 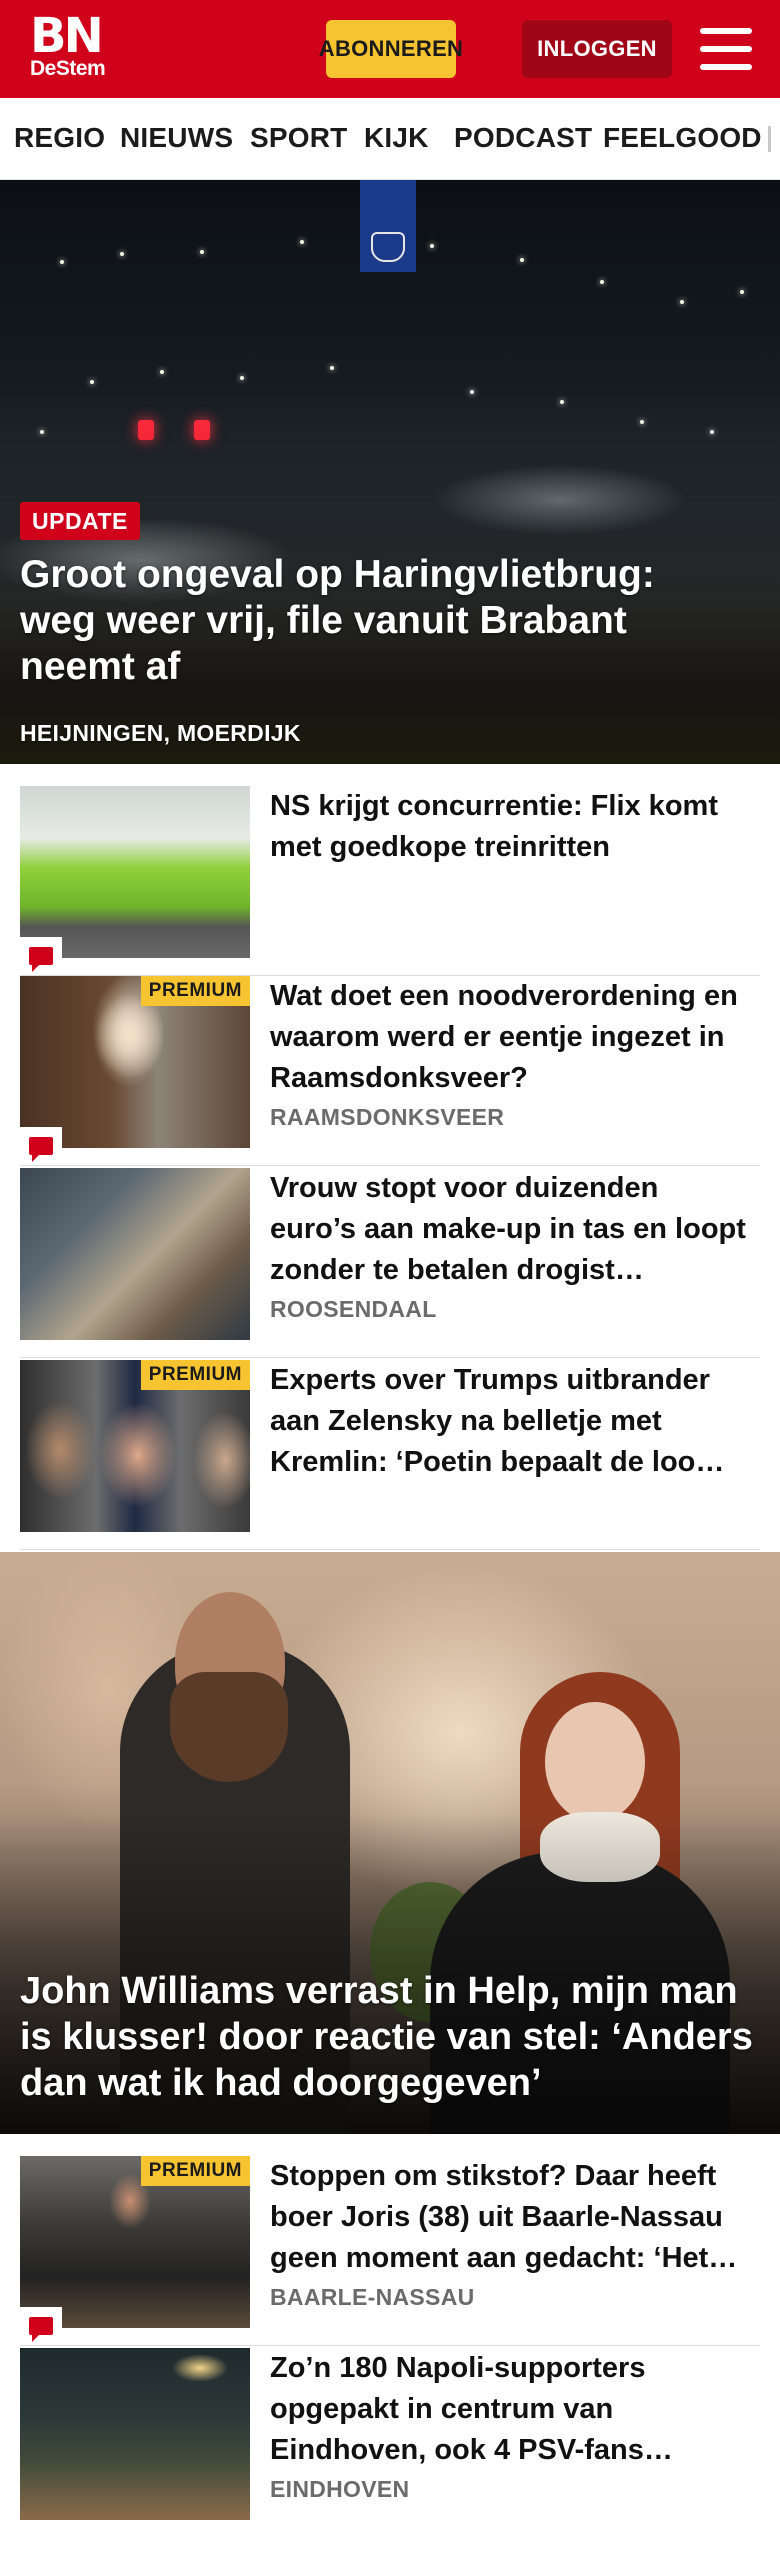 I want to click on update-badge: UPDATE, so click(x=80, y=521).